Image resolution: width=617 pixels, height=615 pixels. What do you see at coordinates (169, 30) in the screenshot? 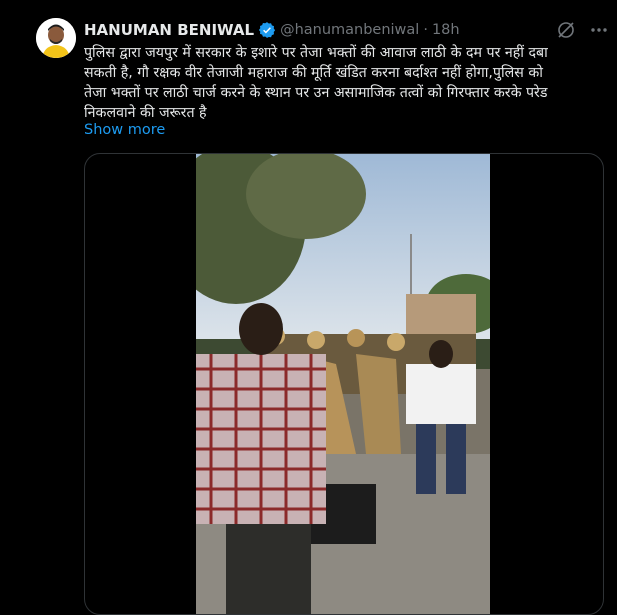
I see `author-name: HANUMAN BENIWAL` at bounding box center [169, 30].